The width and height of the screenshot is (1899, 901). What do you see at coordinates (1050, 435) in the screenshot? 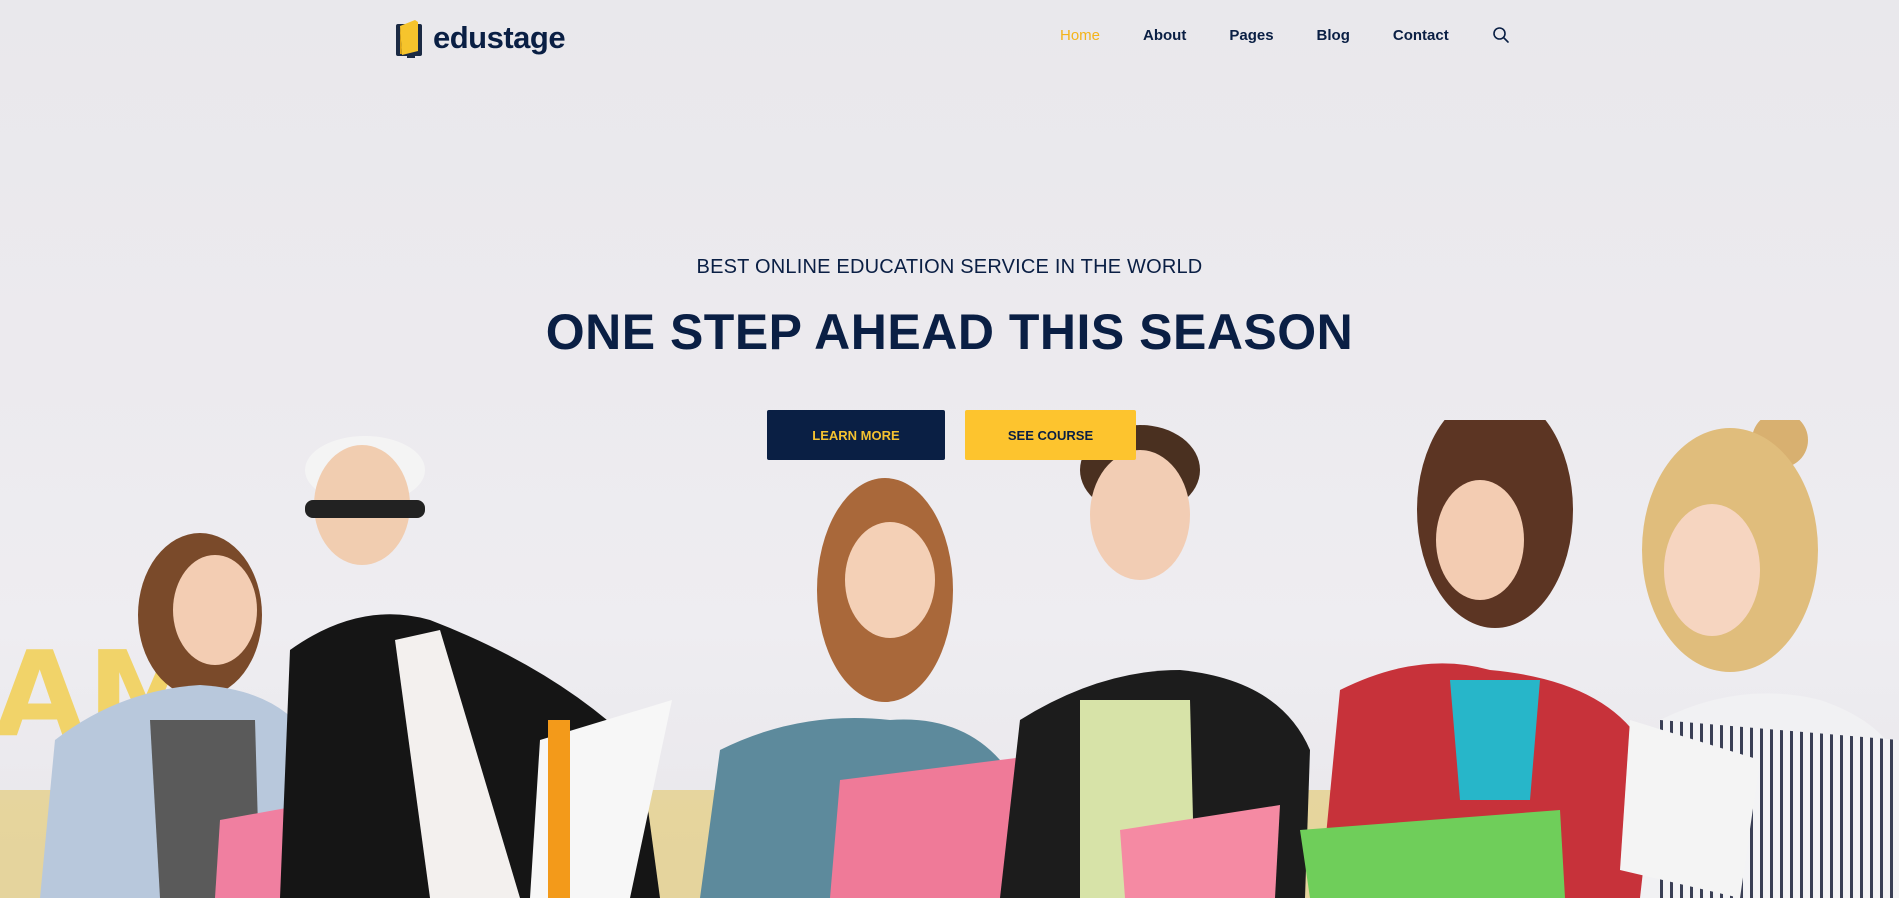
I see `see-course-button: SEE COURSE` at bounding box center [1050, 435].